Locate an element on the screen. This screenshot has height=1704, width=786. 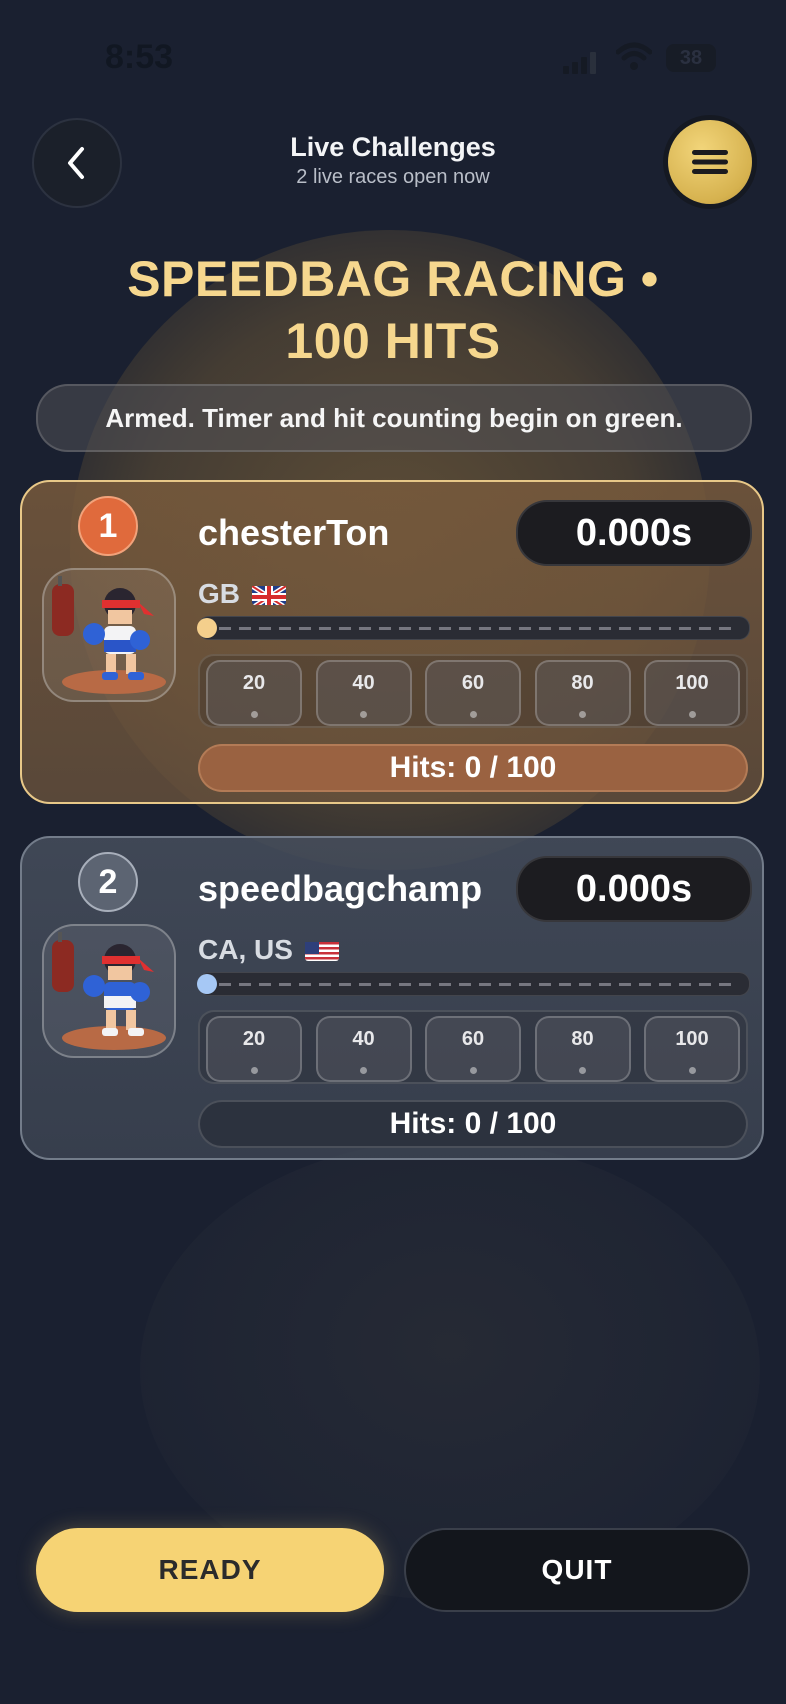
rank-badge: 2 is located at coordinates (108, 882).